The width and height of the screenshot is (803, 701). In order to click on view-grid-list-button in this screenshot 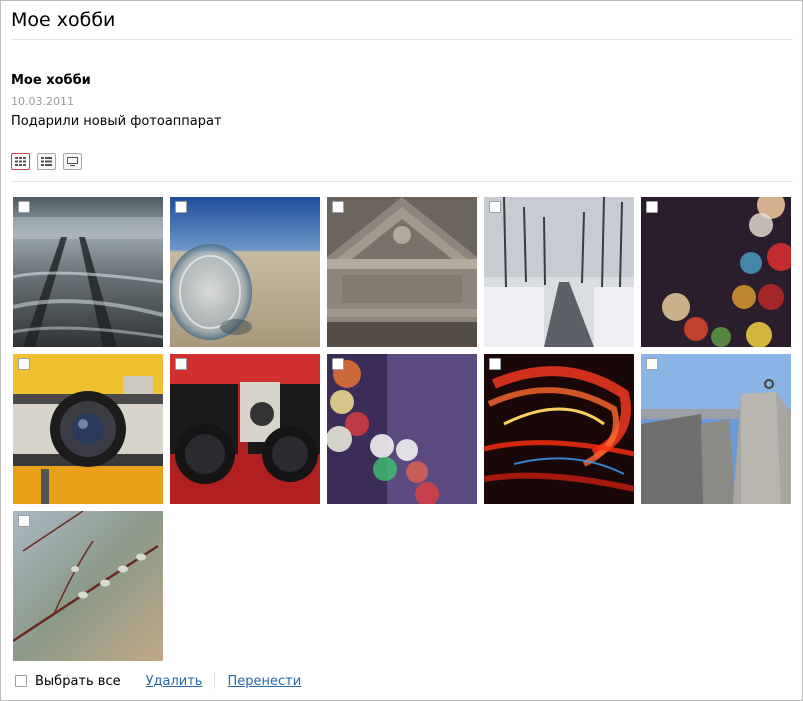, I will do `click(46, 161)`.